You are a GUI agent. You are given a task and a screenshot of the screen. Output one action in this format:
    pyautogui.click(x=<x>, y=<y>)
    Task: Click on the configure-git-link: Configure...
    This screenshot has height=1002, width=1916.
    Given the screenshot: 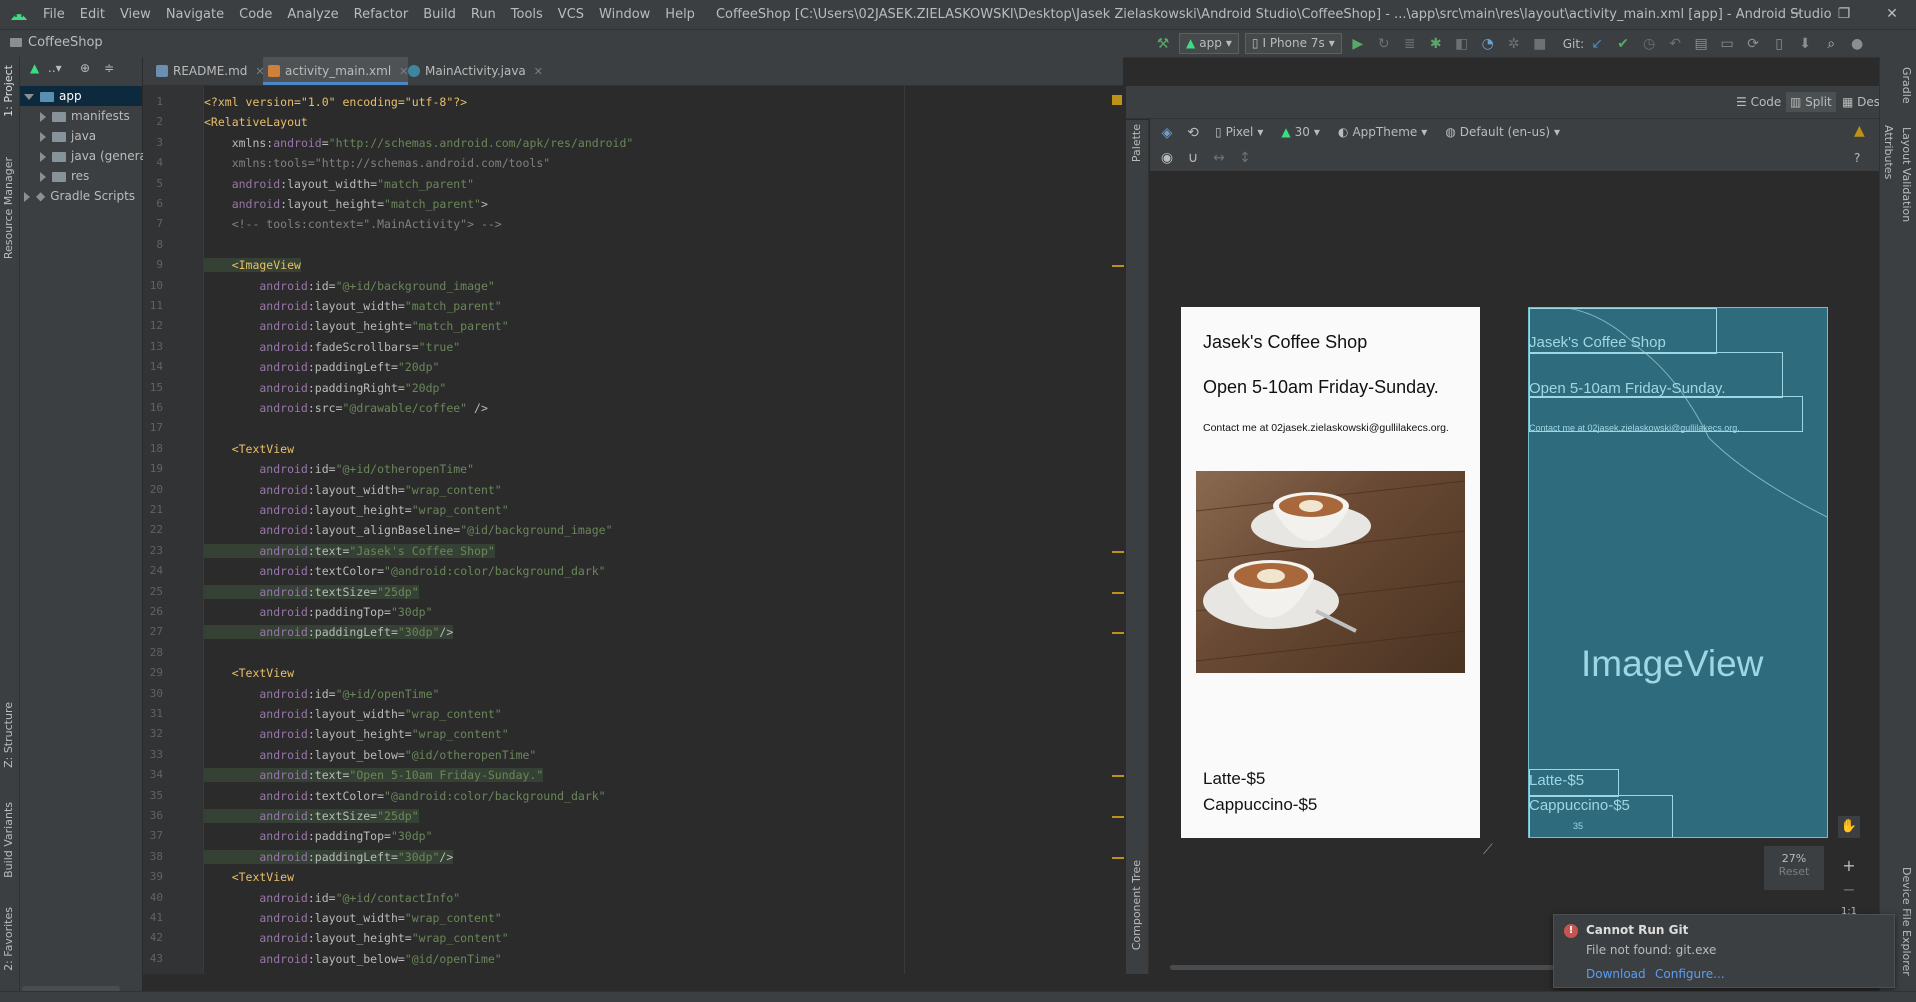 What is the action you would take?
    pyautogui.click(x=1690, y=974)
    